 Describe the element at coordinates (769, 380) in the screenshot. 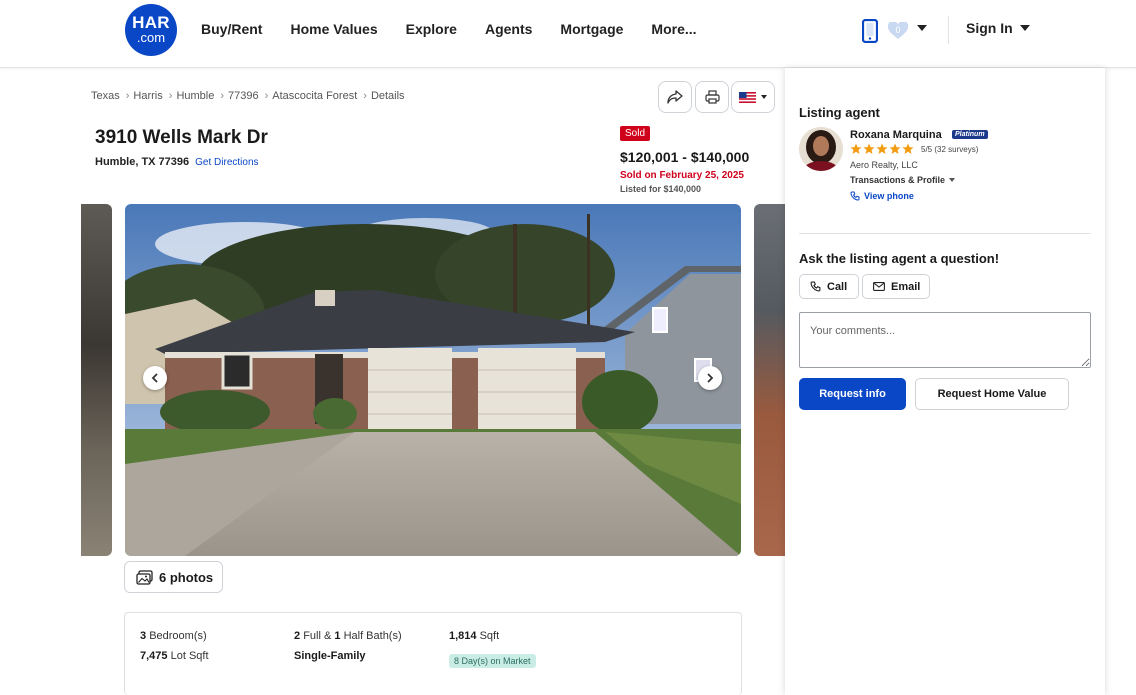

I see `next-photo-preview` at that location.